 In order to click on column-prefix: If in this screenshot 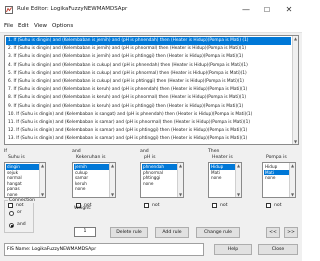, I will do `click(5, 151)`.